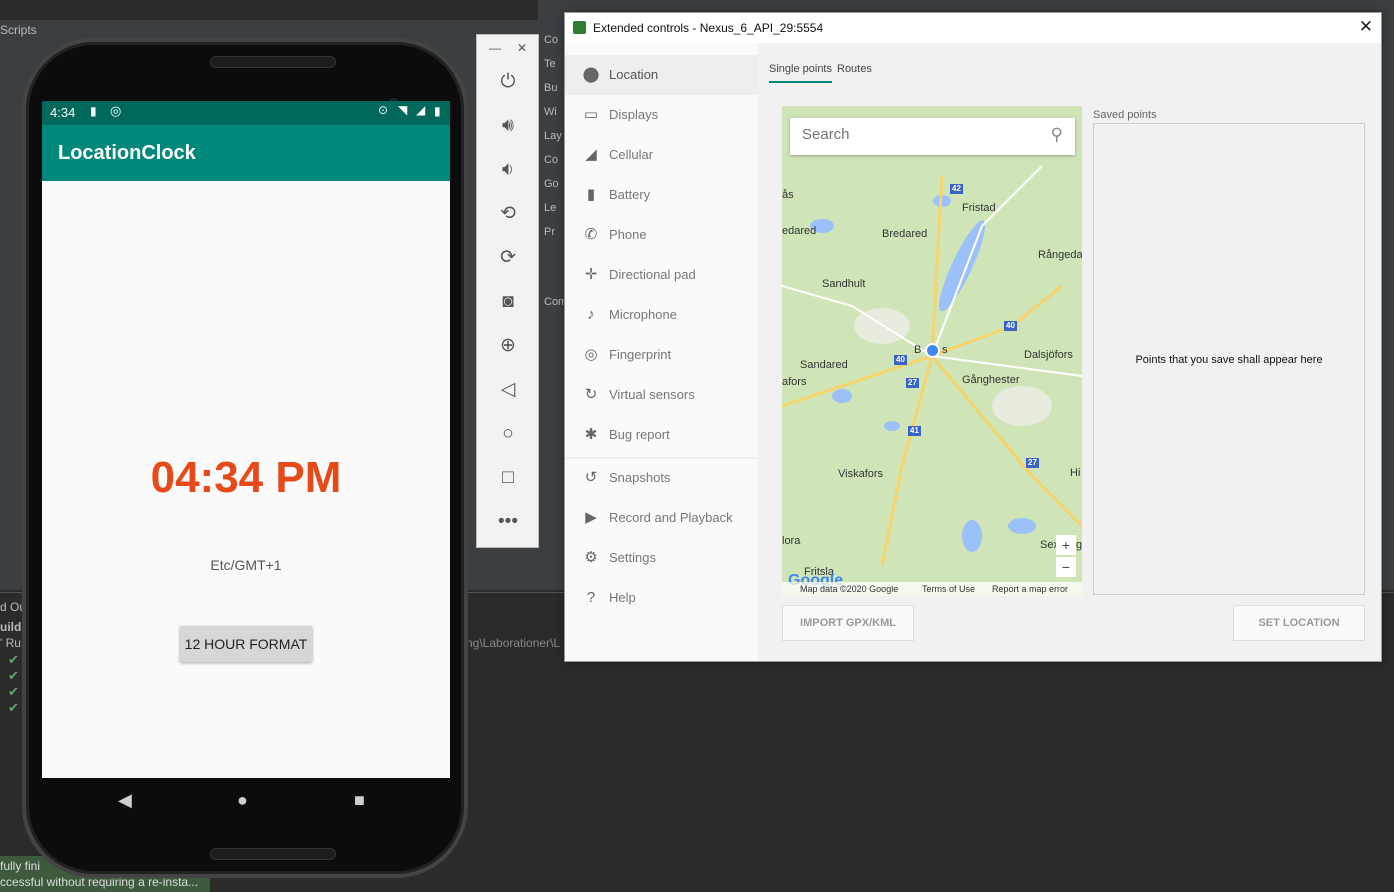  What do you see at coordinates (550, 208) in the screenshot?
I see `ide-panel-item: Le` at bounding box center [550, 208].